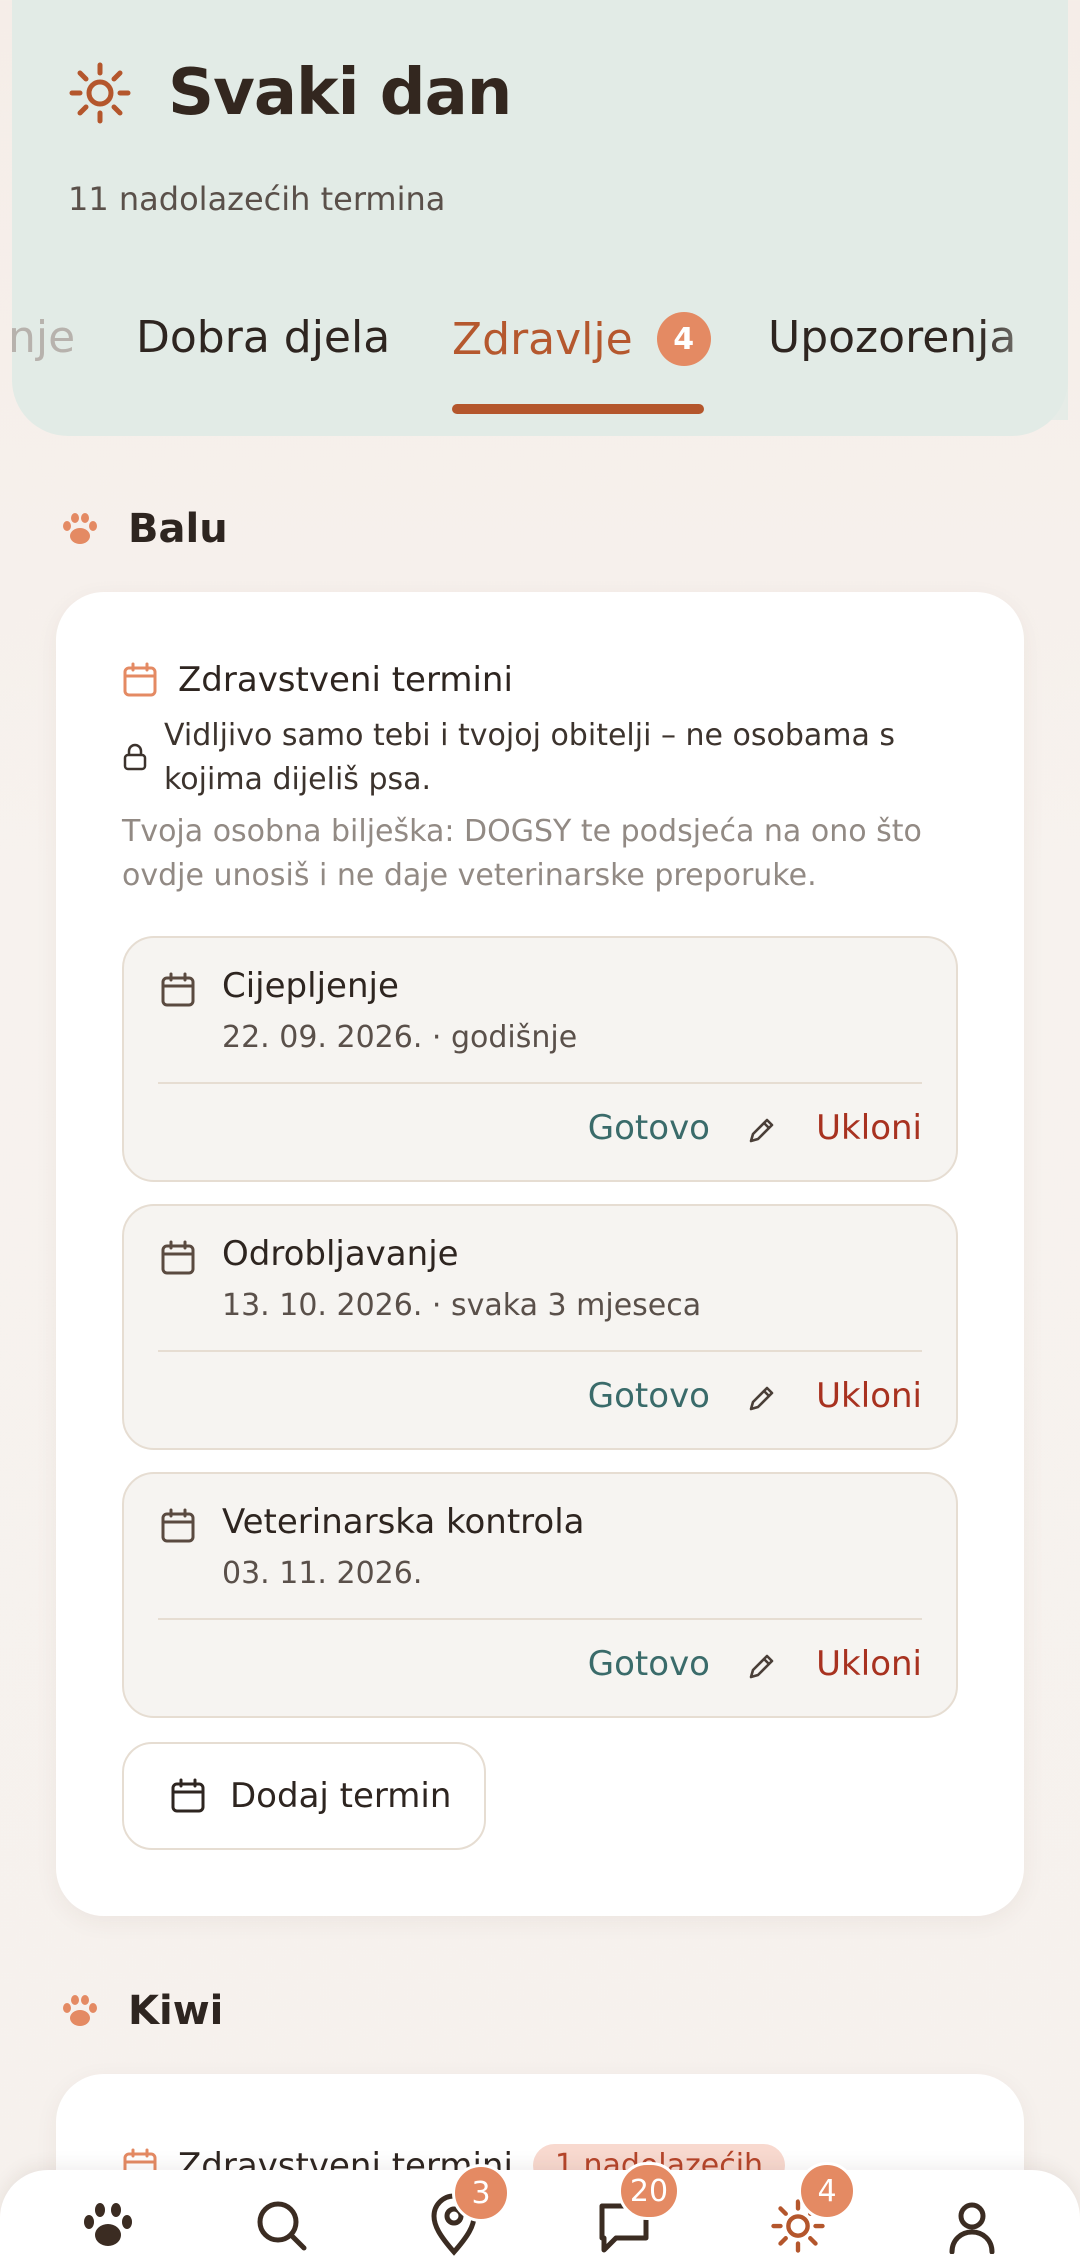 The height and width of the screenshot is (2268, 1080). I want to click on tab-dobra-djela: Dobra djela, so click(263, 337).